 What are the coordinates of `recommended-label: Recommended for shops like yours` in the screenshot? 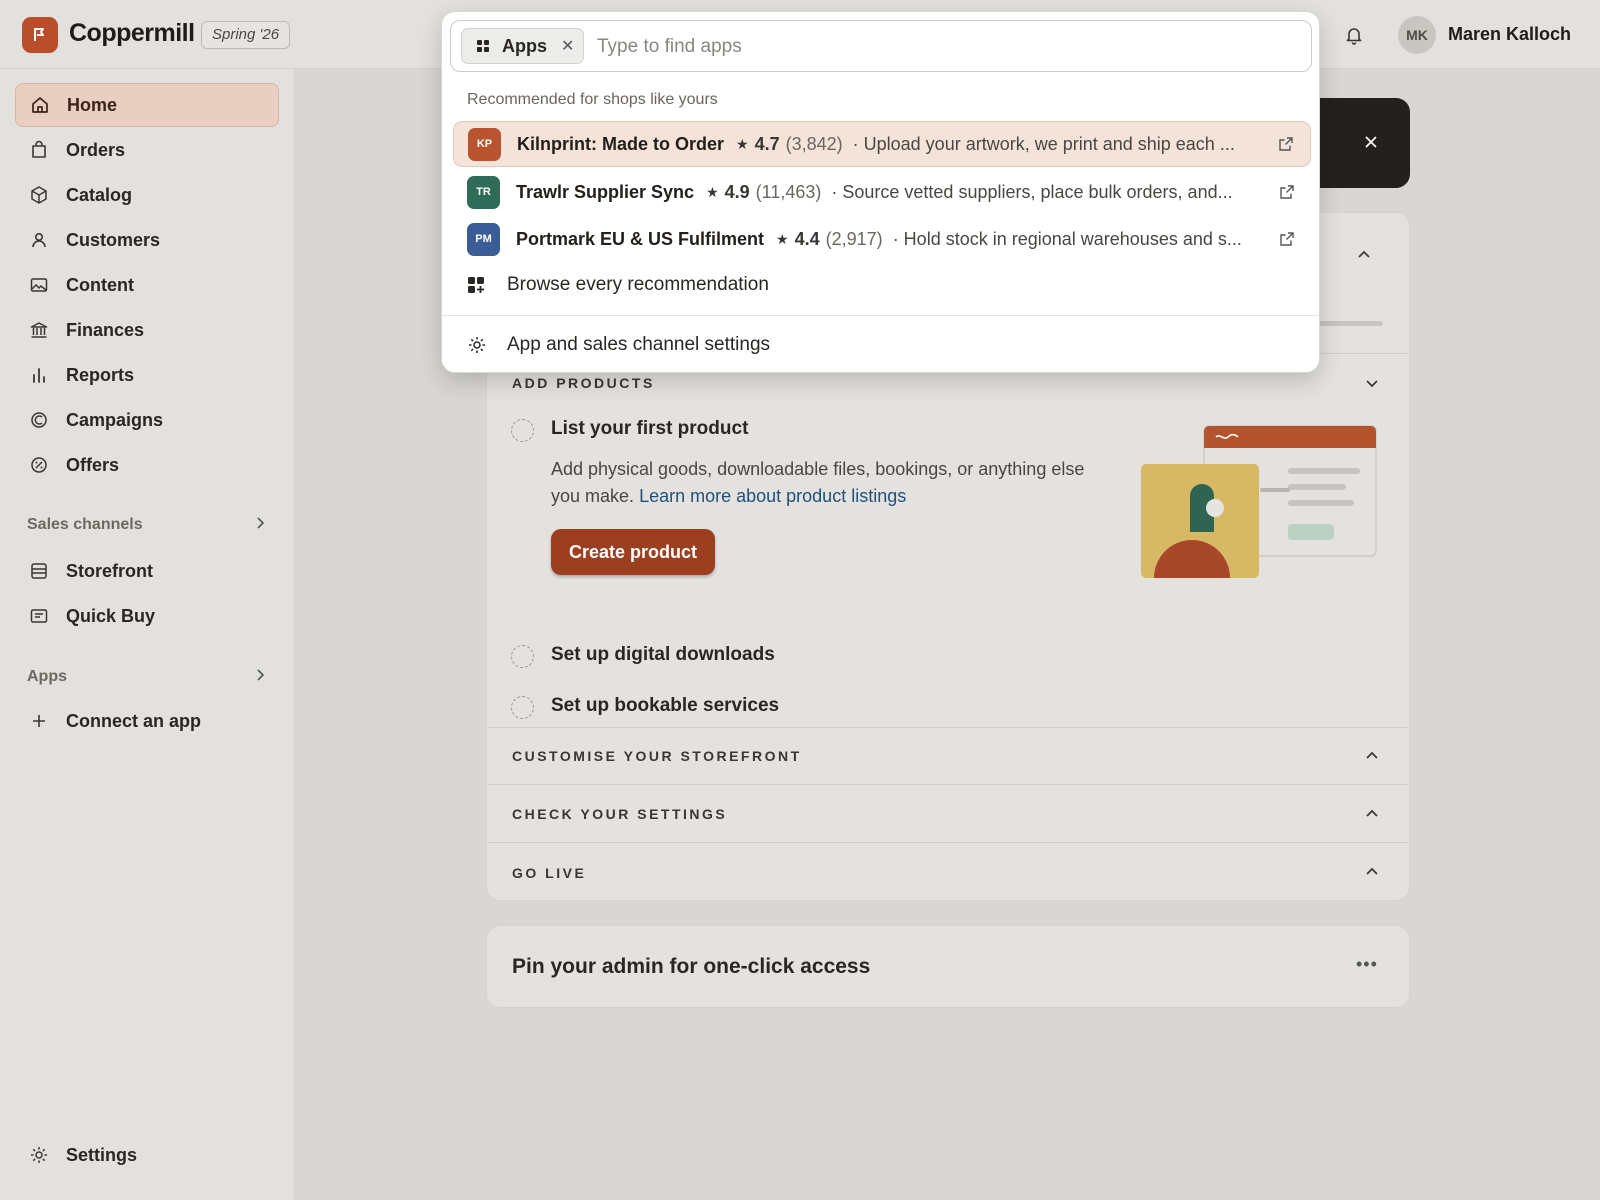 It's located at (592, 99).